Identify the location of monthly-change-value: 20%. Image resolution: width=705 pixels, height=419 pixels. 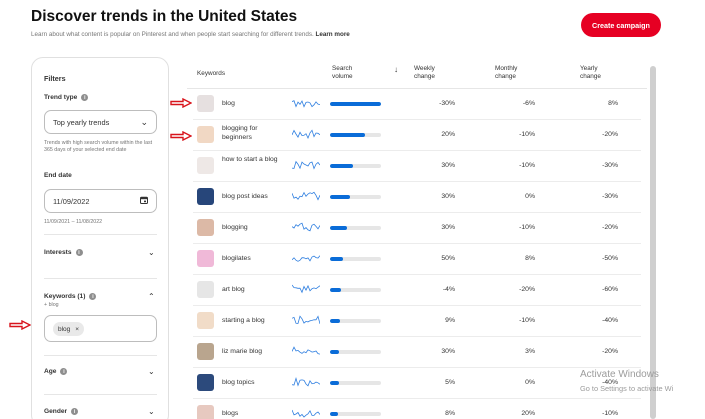
(528, 413).